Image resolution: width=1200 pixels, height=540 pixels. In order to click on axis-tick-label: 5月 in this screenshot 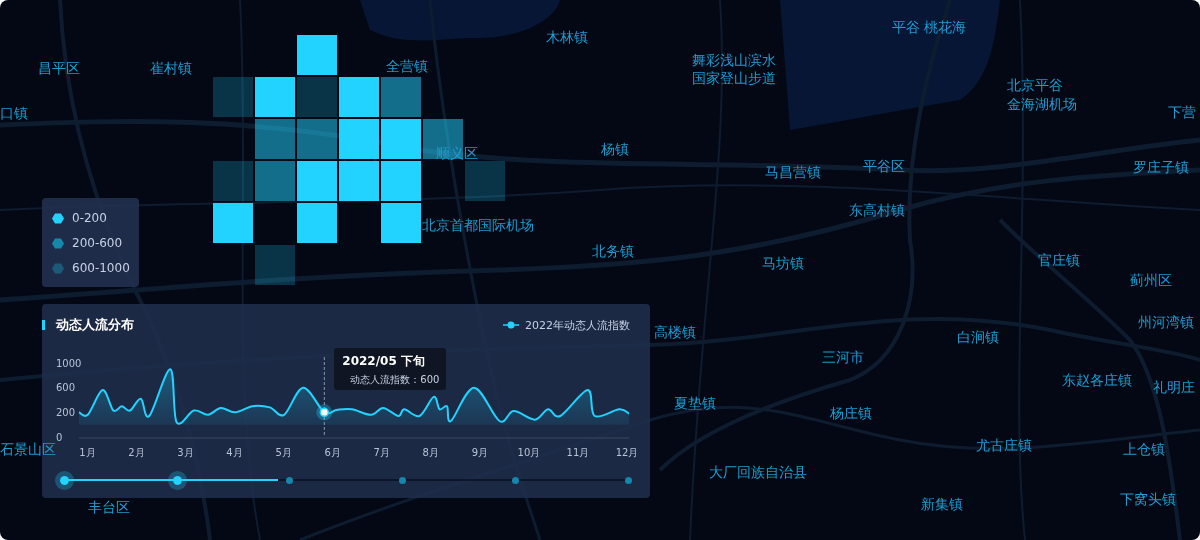, I will do `click(283, 452)`.